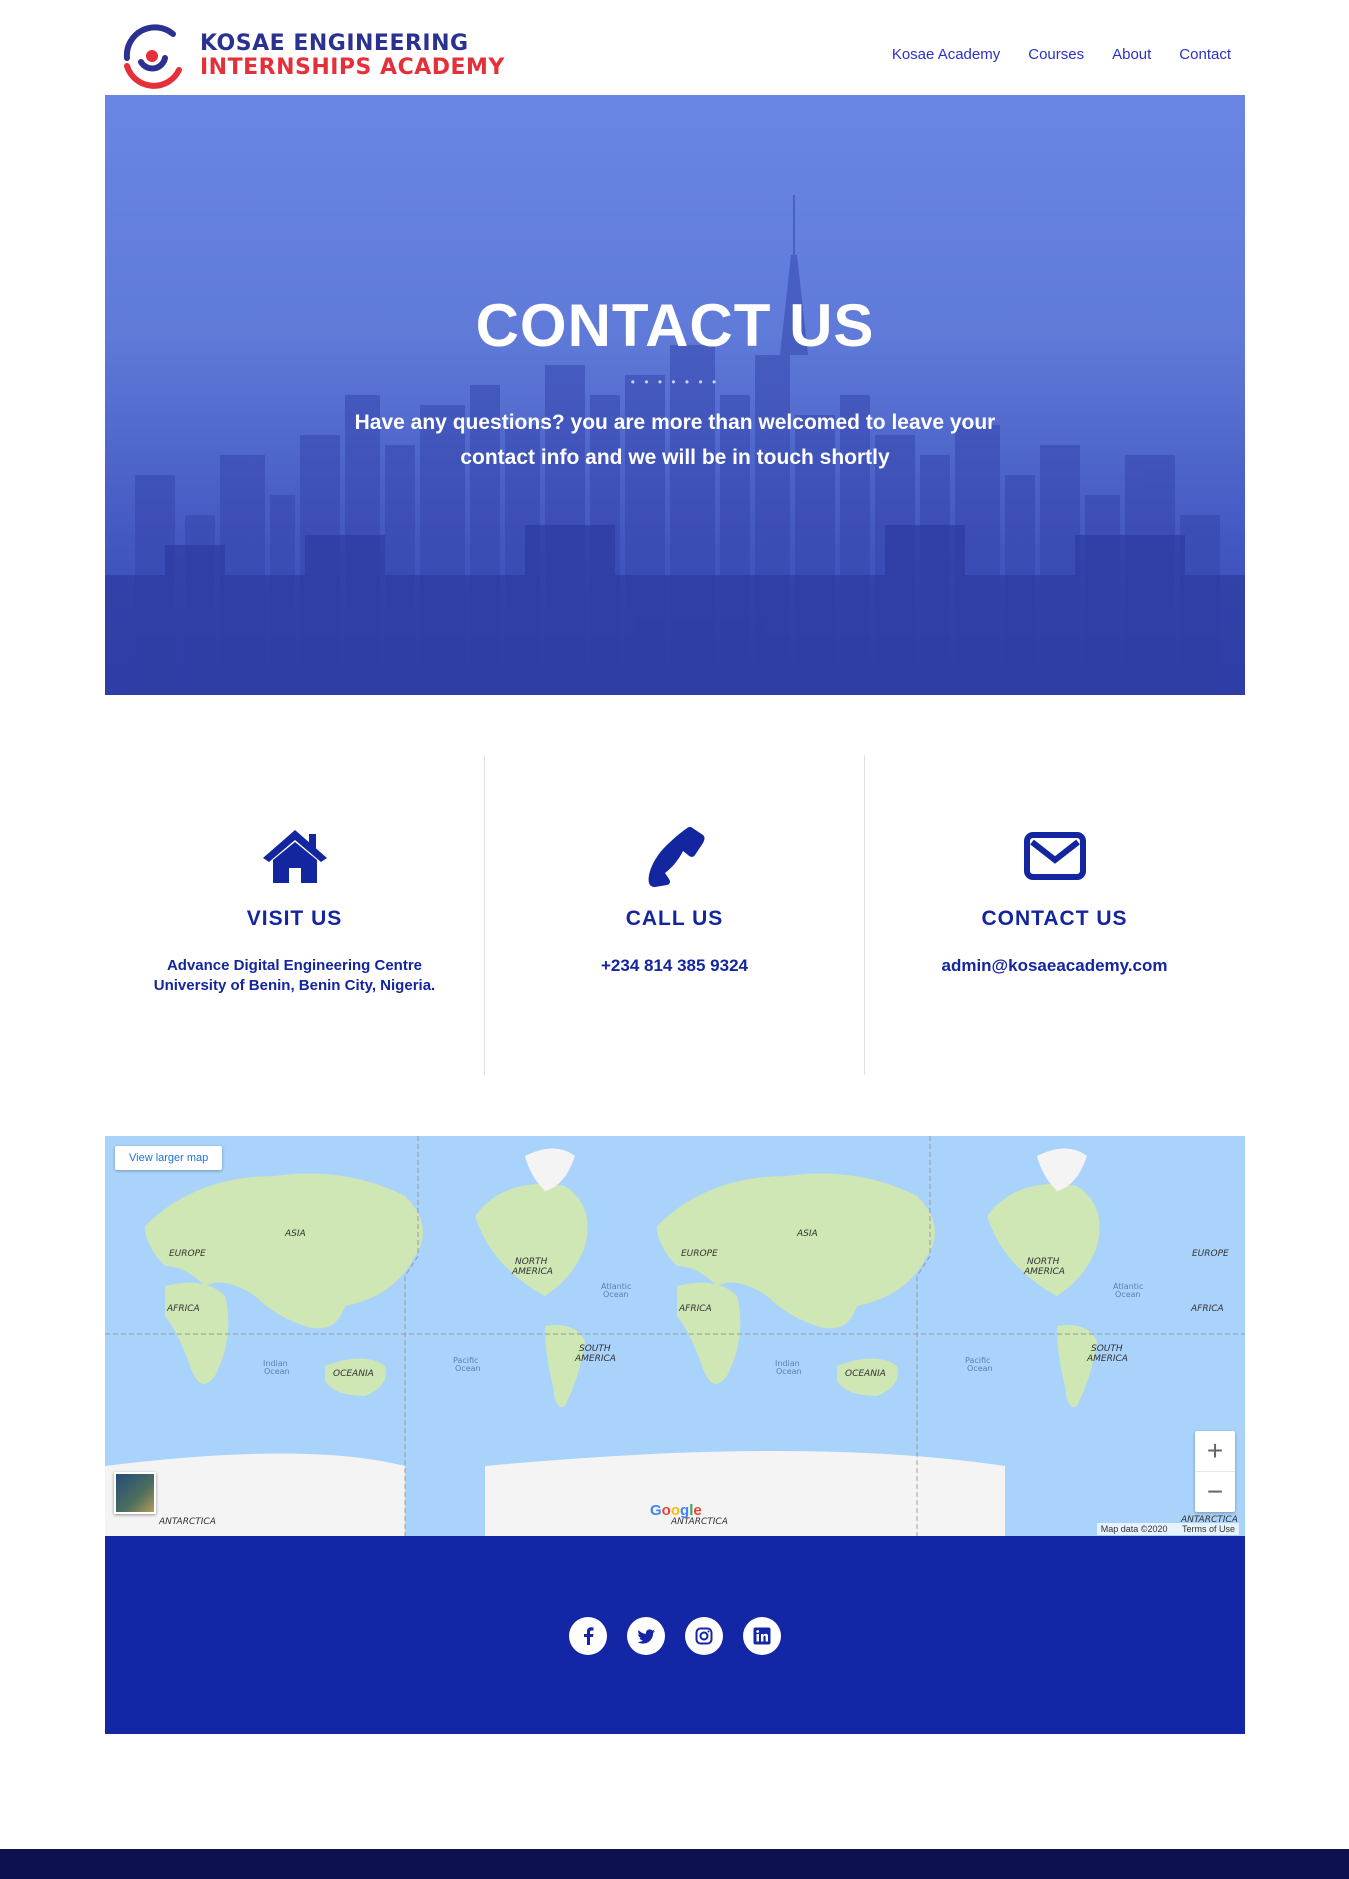 This screenshot has height=1879, width=1349. I want to click on email-address: admin@kosaeacademy.com, so click(1054, 966).